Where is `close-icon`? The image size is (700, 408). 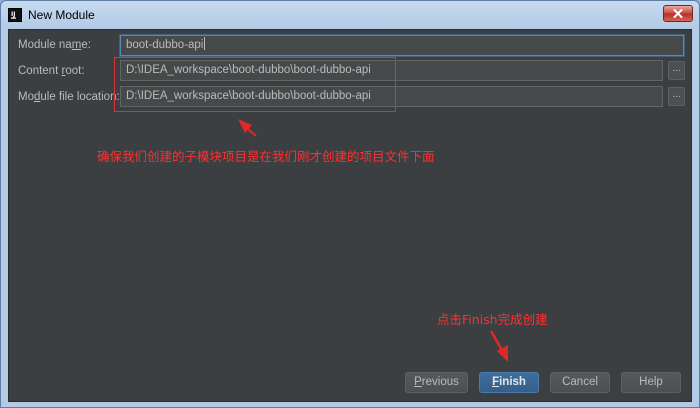 close-icon is located at coordinates (678, 13).